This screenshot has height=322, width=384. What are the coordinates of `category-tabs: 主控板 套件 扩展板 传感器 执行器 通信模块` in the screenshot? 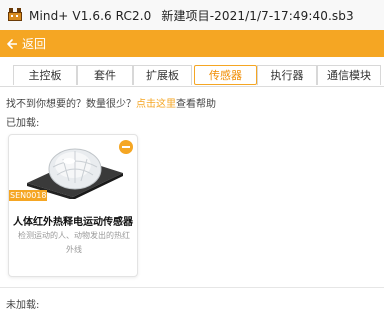 It's located at (192, 75).